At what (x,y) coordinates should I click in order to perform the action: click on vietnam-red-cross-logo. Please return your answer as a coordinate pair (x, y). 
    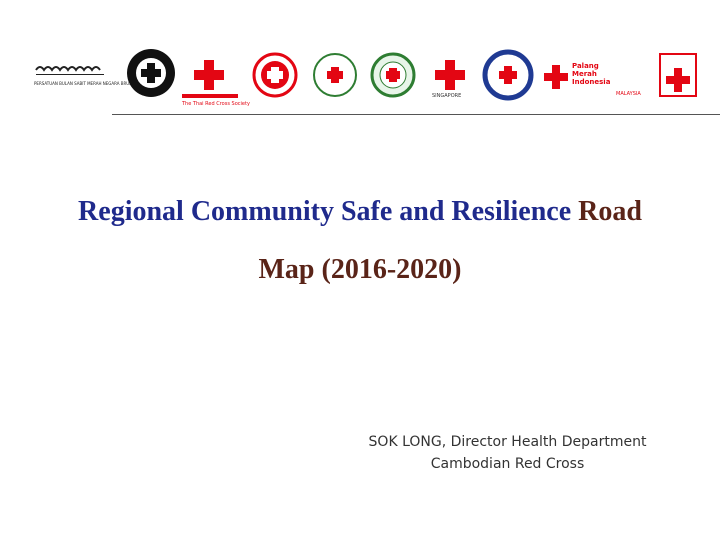
    Looking at the image, I should click on (393, 75).